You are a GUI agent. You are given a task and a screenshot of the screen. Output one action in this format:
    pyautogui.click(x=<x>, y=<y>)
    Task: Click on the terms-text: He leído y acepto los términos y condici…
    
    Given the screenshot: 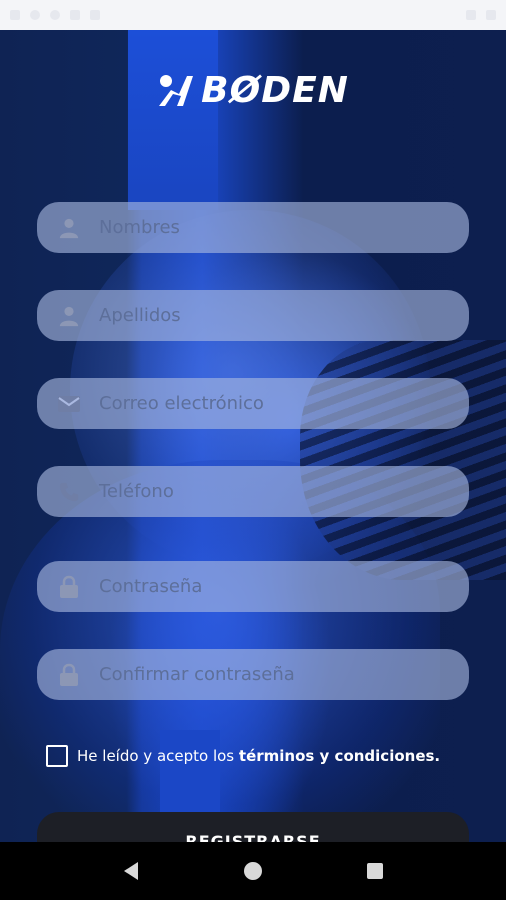 What is the action you would take?
    pyautogui.click(x=258, y=756)
    